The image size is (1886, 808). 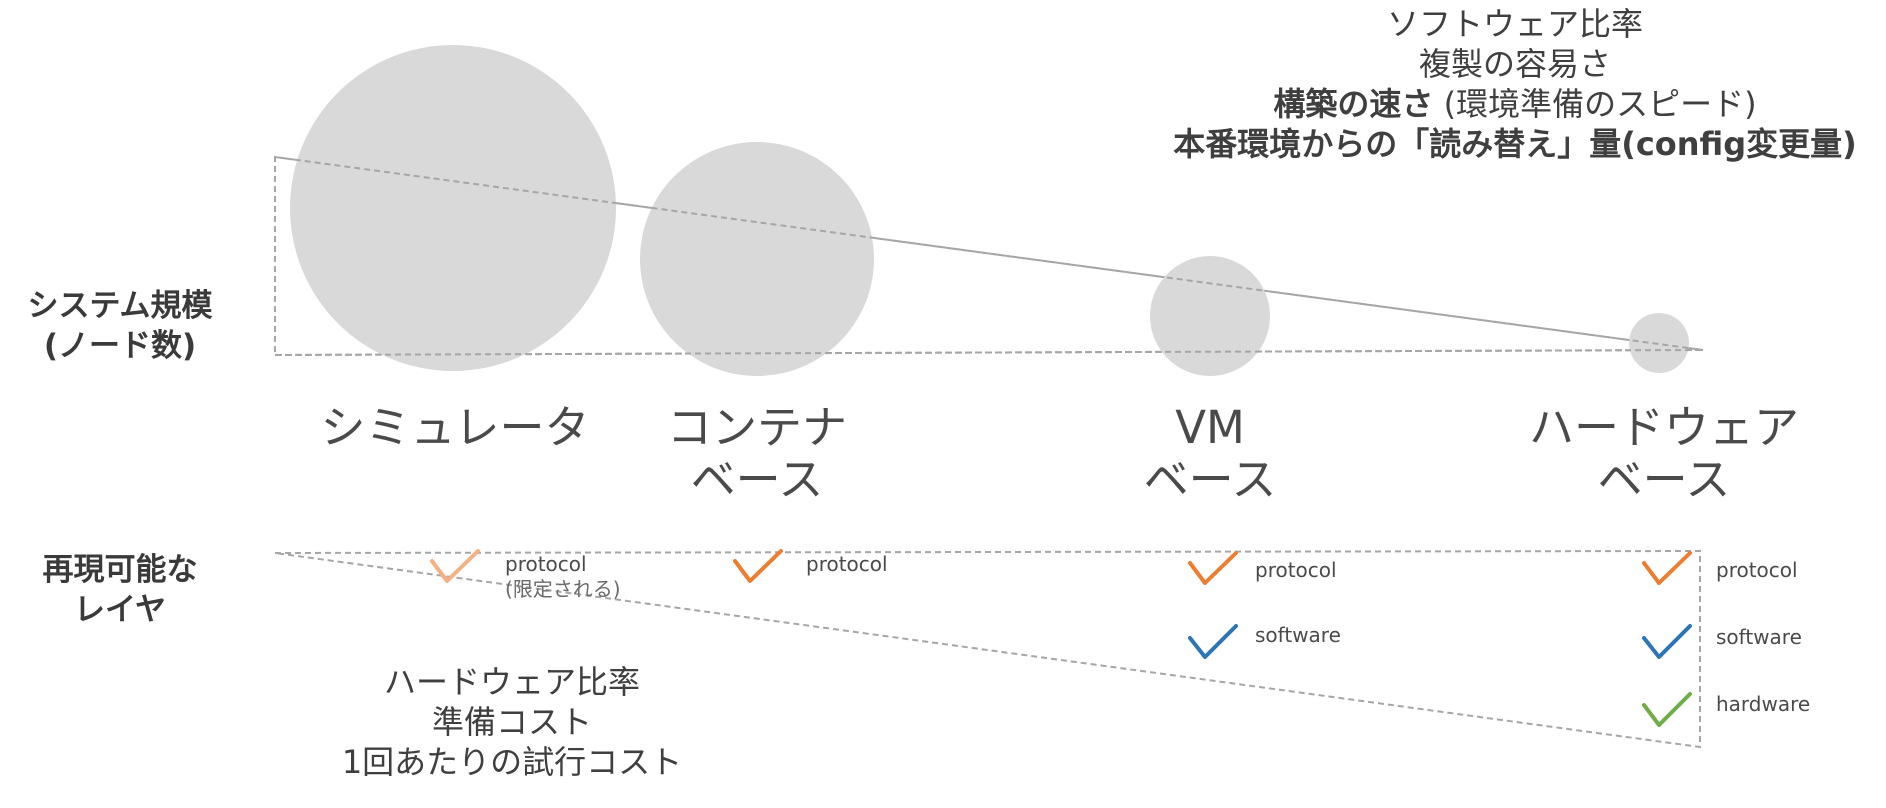 I want to click on system-scale-label-line1: システム規模, so click(x=120, y=306).